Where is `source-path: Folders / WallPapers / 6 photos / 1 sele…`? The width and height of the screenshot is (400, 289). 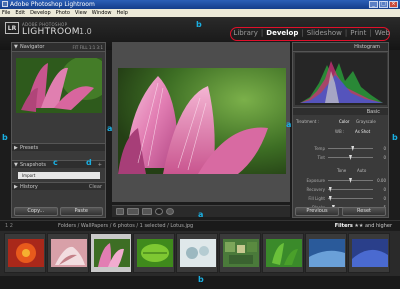 source-path: Folders / WallPapers / 6 photos / 1 sele… is located at coordinates (125, 226).